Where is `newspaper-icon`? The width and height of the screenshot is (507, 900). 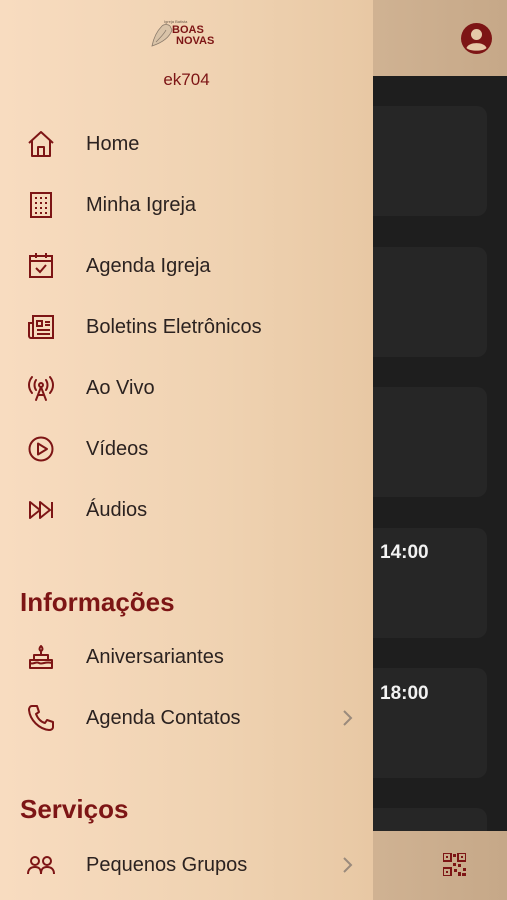
newspaper-icon is located at coordinates (41, 327).